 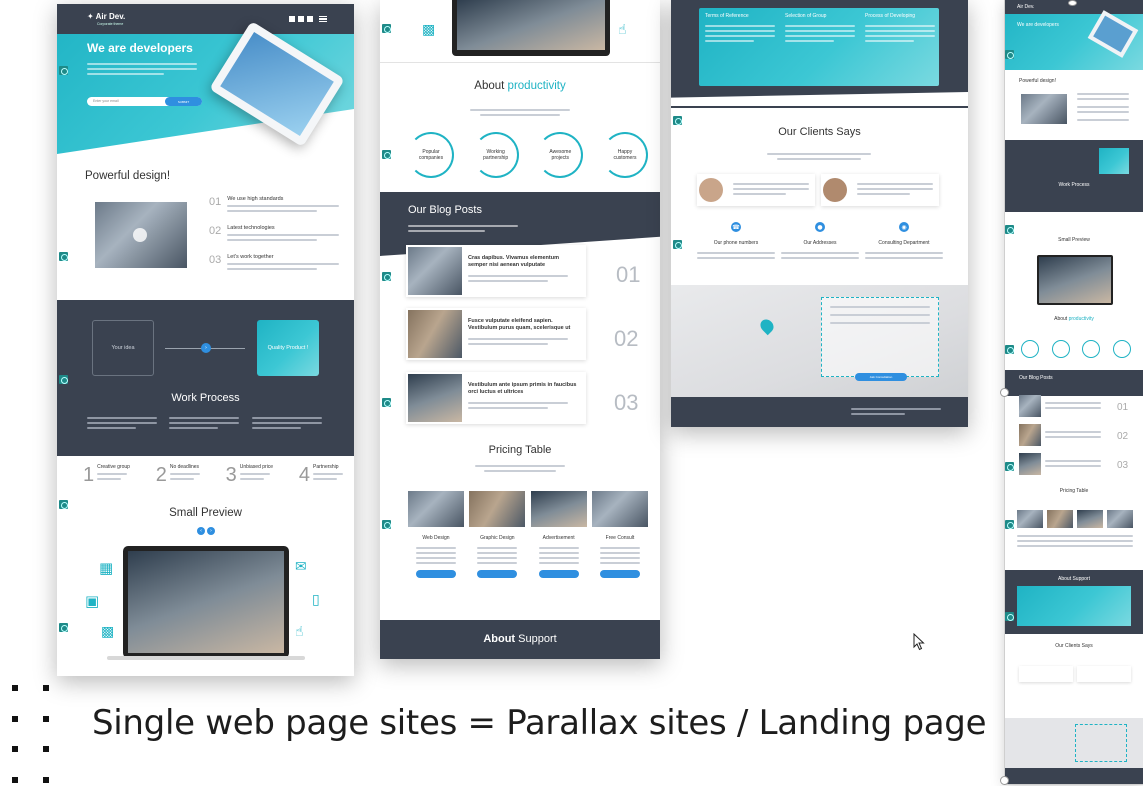 What do you see at coordinates (628, 274) in the screenshot?
I see `post-number: 01` at bounding box center [628, 274].